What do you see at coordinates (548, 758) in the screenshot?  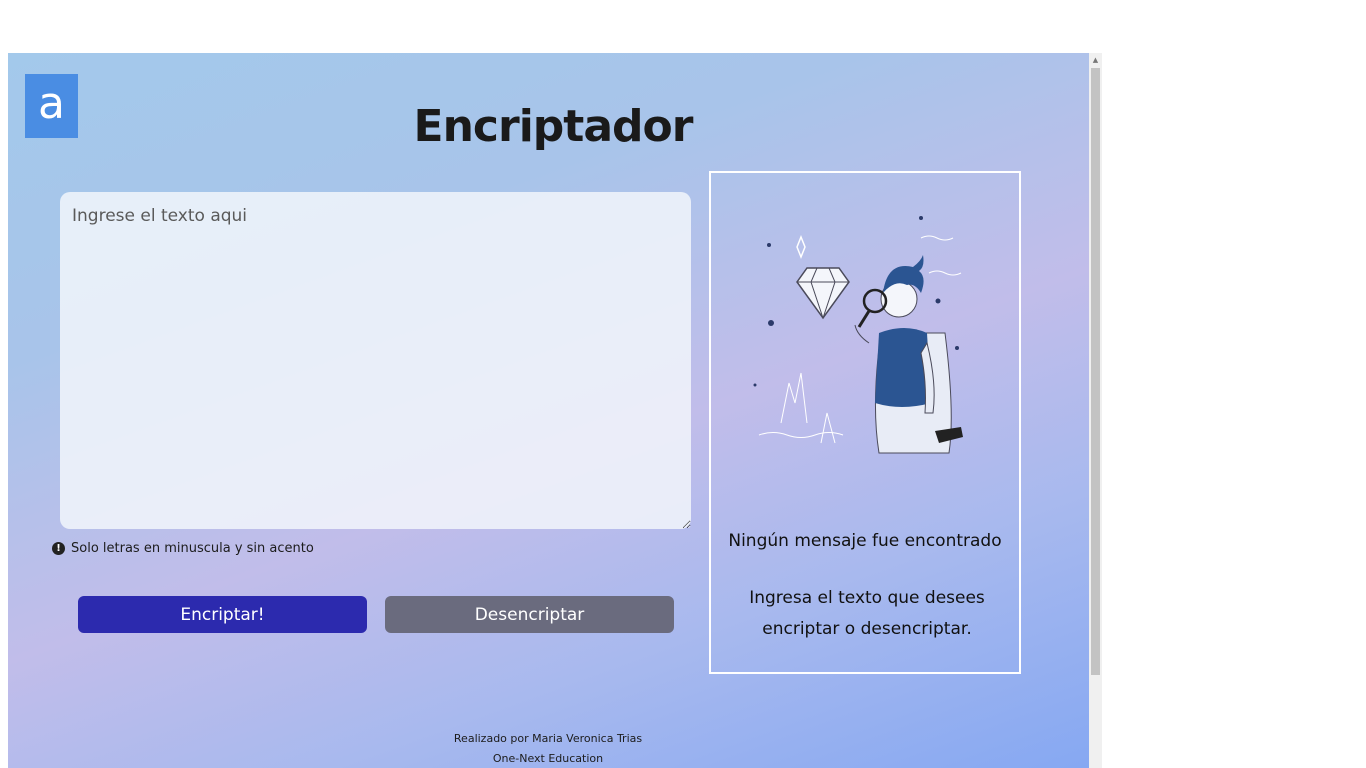 I see `footer-org: One-Next Education` at bounding box center [548, 758].